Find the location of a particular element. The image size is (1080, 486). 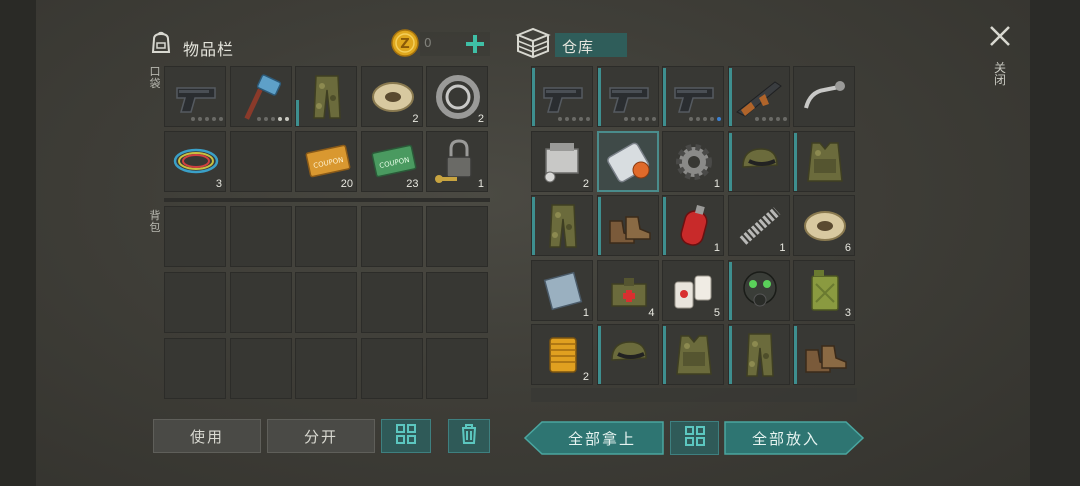

take-all-button: 全部拿上 is located at coordinates (594, 438).